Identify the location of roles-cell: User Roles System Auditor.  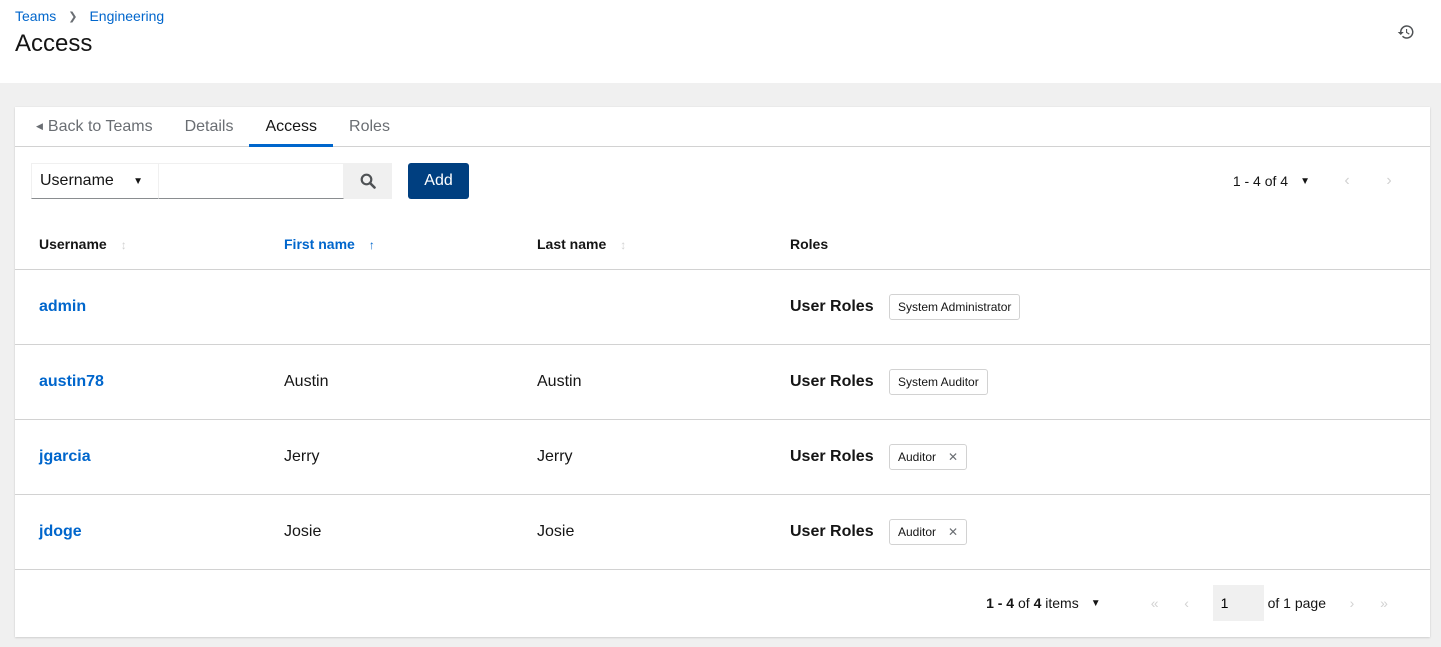
(1110, 381).